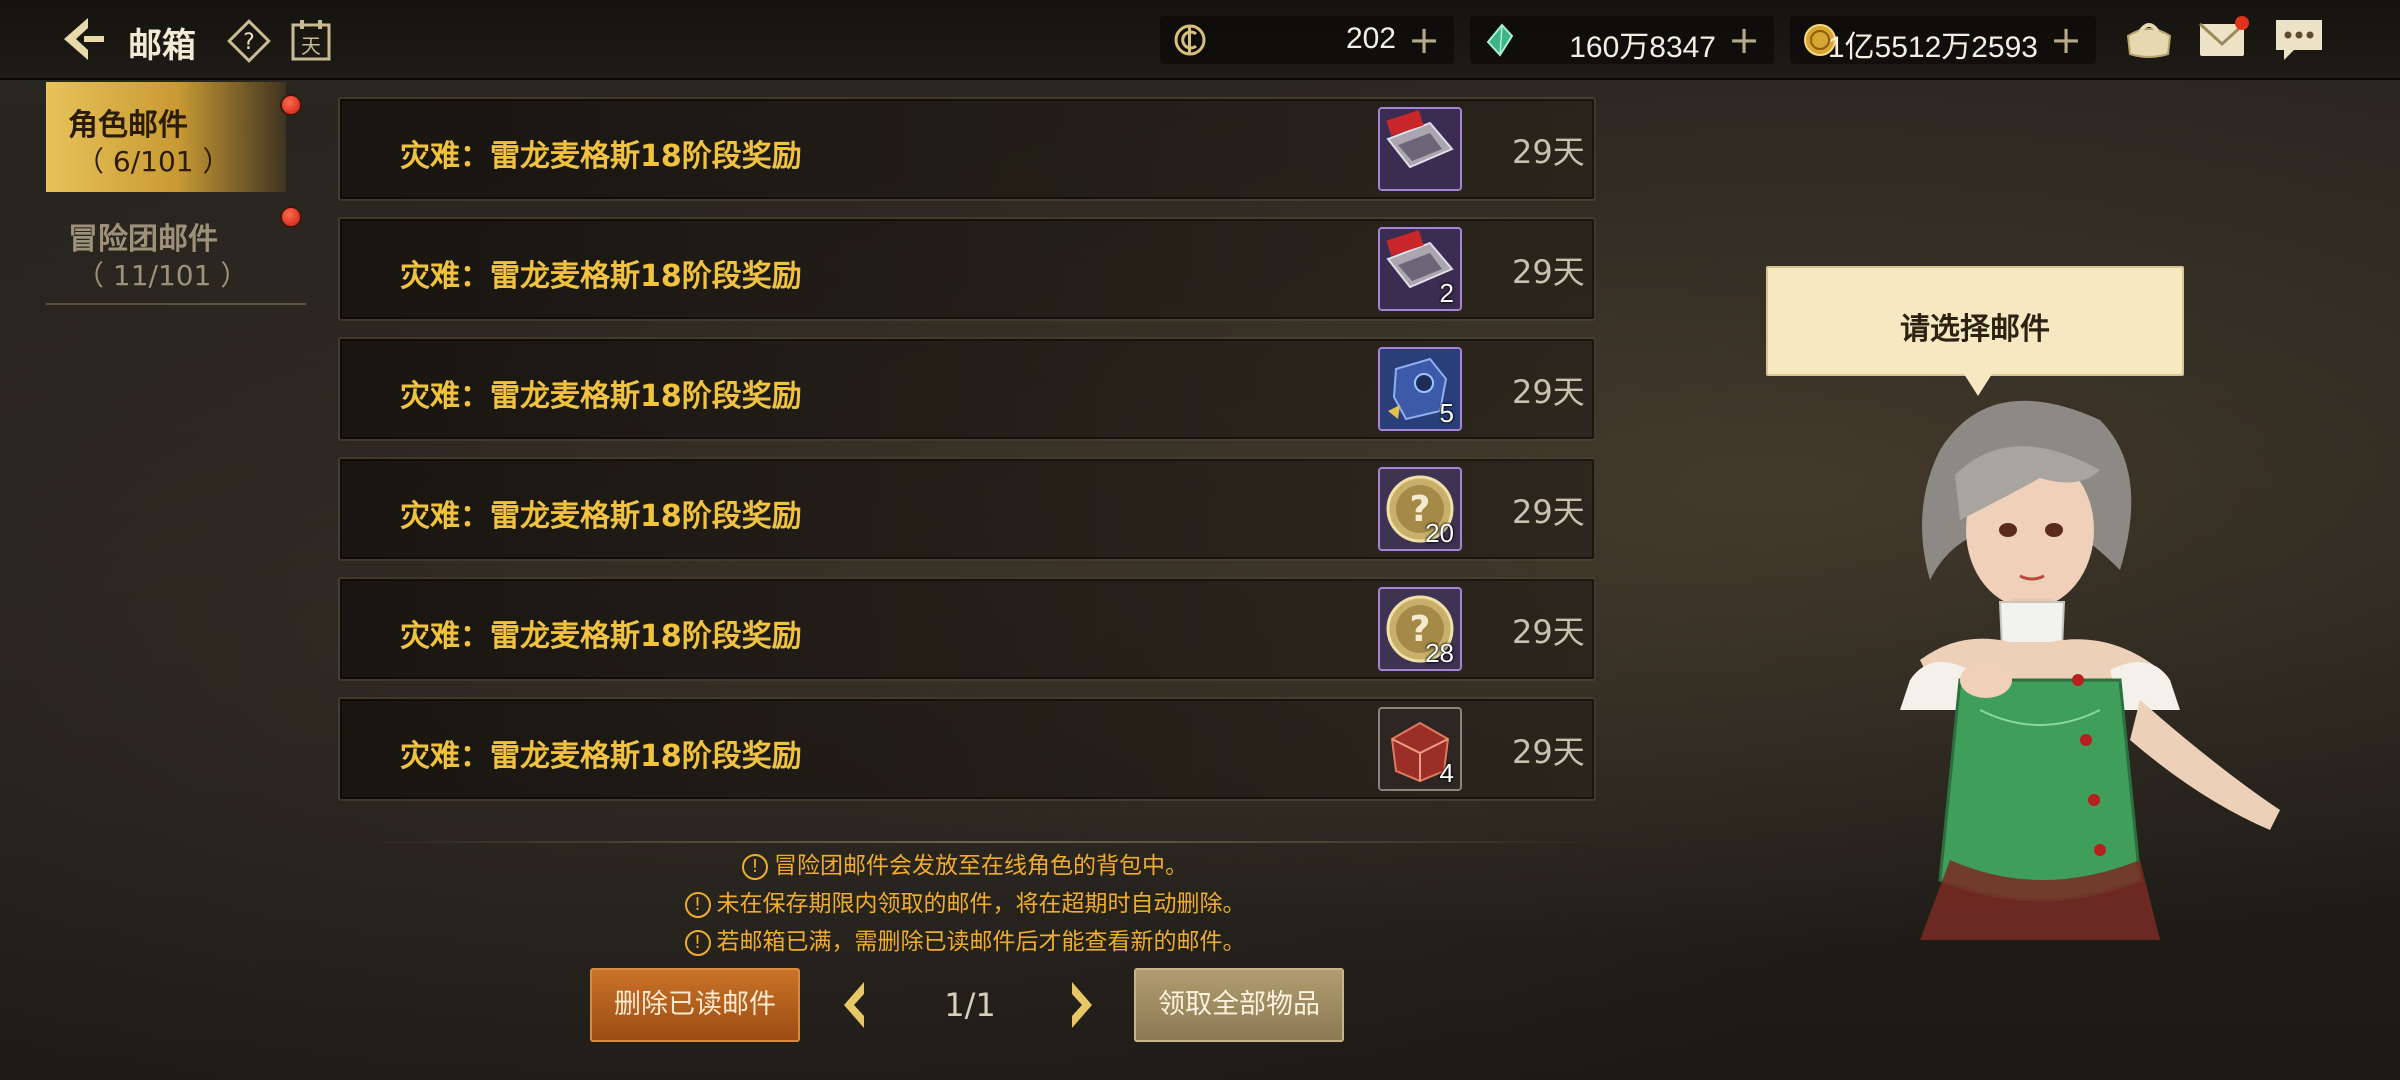  I want to click on item-count: 4, so click(1446, 773).